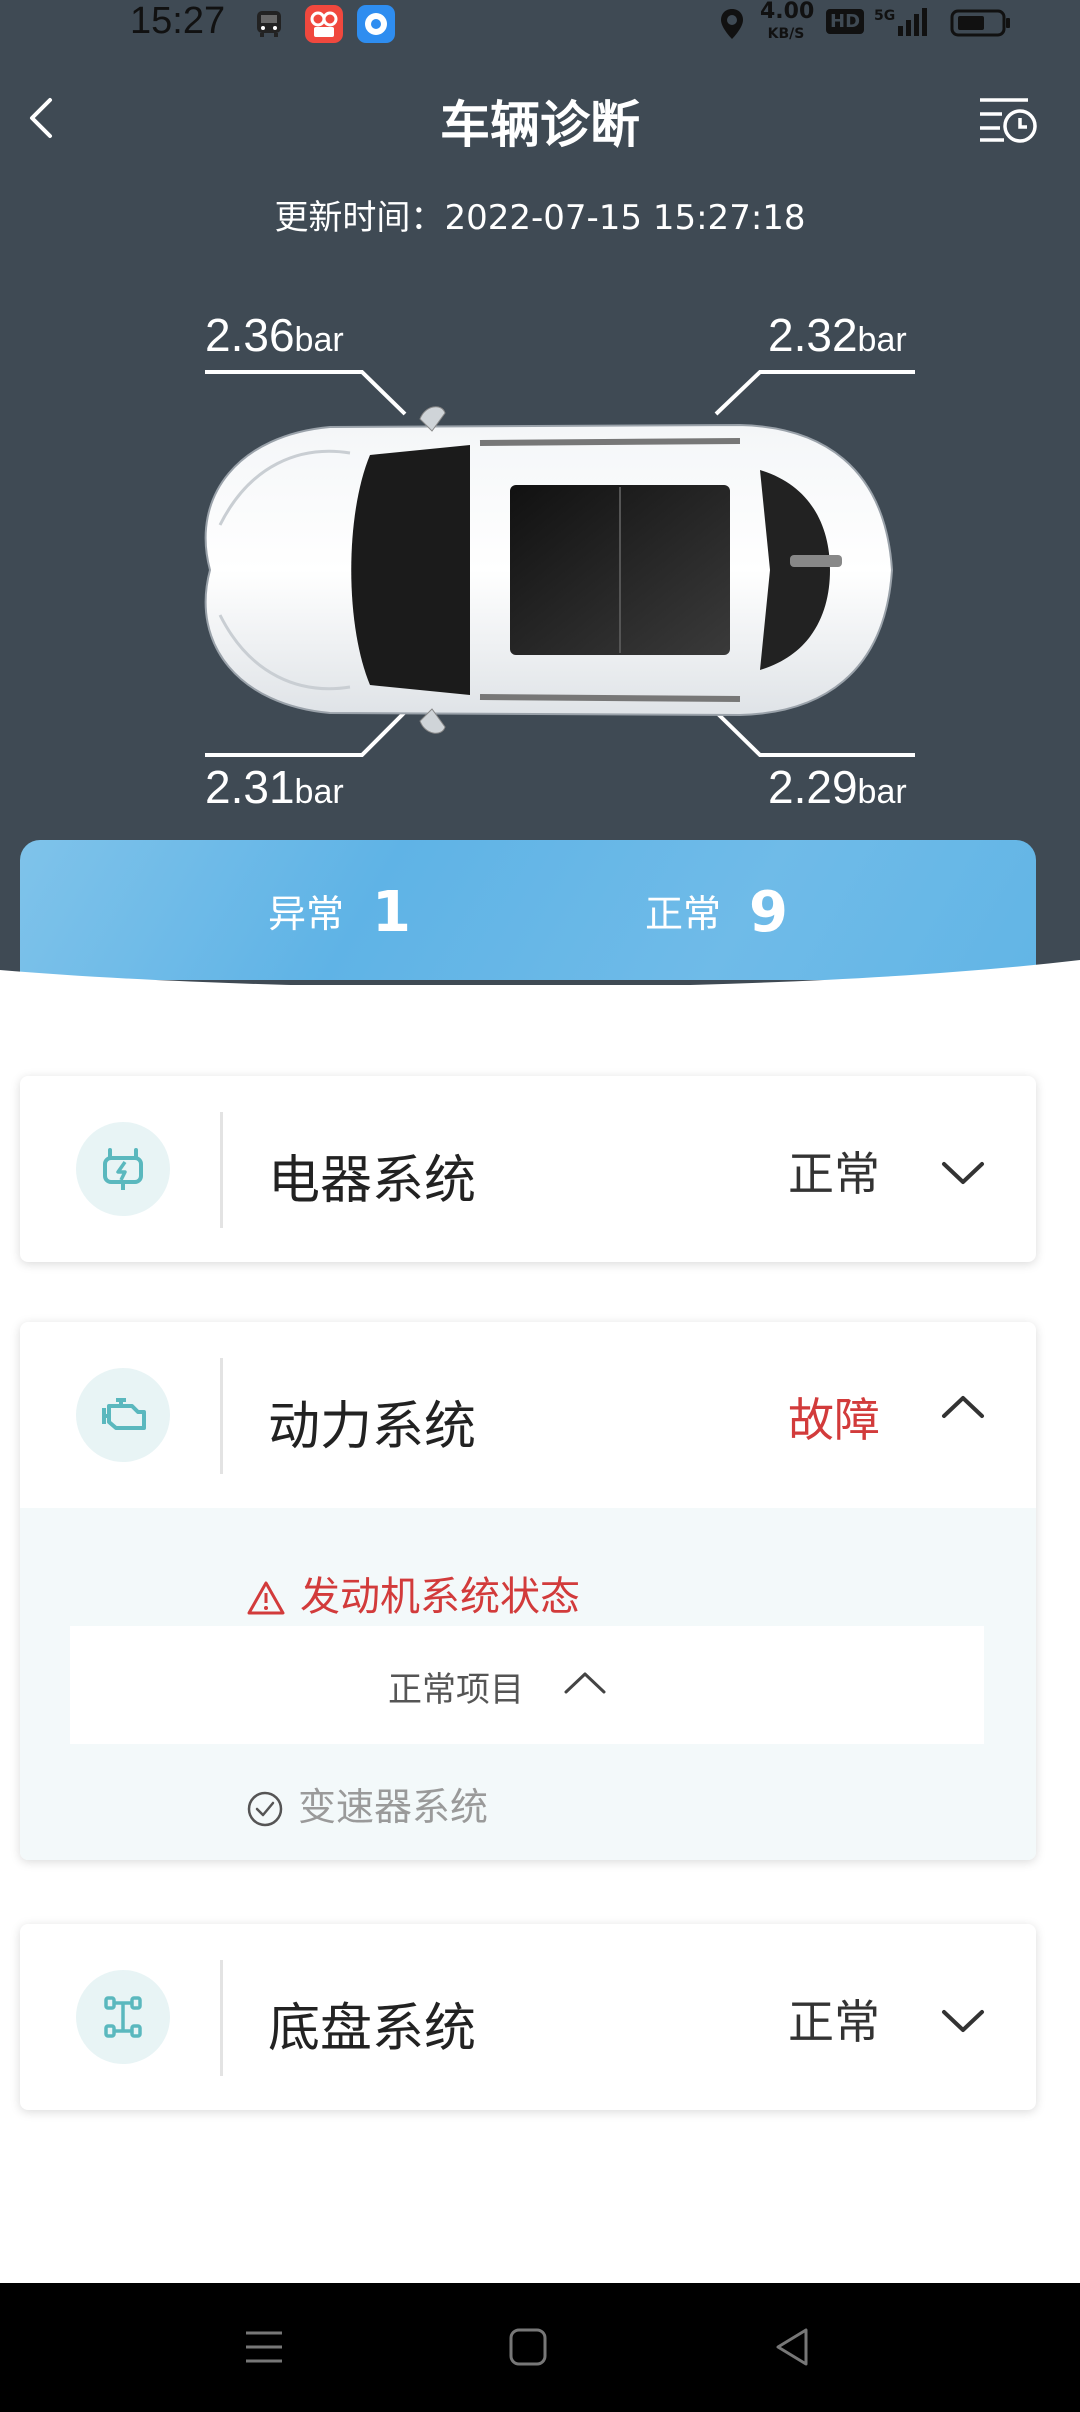 The width and height of the screenshot is (1080, 2412). What do you see at coordinates (528, 2347) in the screenshot?
I see `home-icon` at bounding box center [528, 2347].